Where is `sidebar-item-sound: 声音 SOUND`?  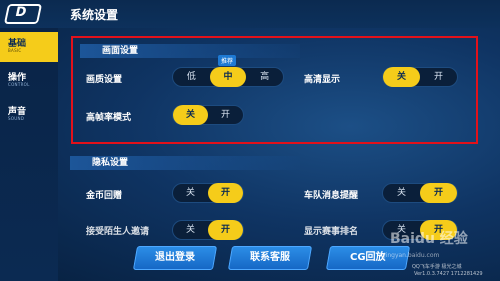
sidebar-item-sound: 声音 SOUND is located at coordinates (29, 115).